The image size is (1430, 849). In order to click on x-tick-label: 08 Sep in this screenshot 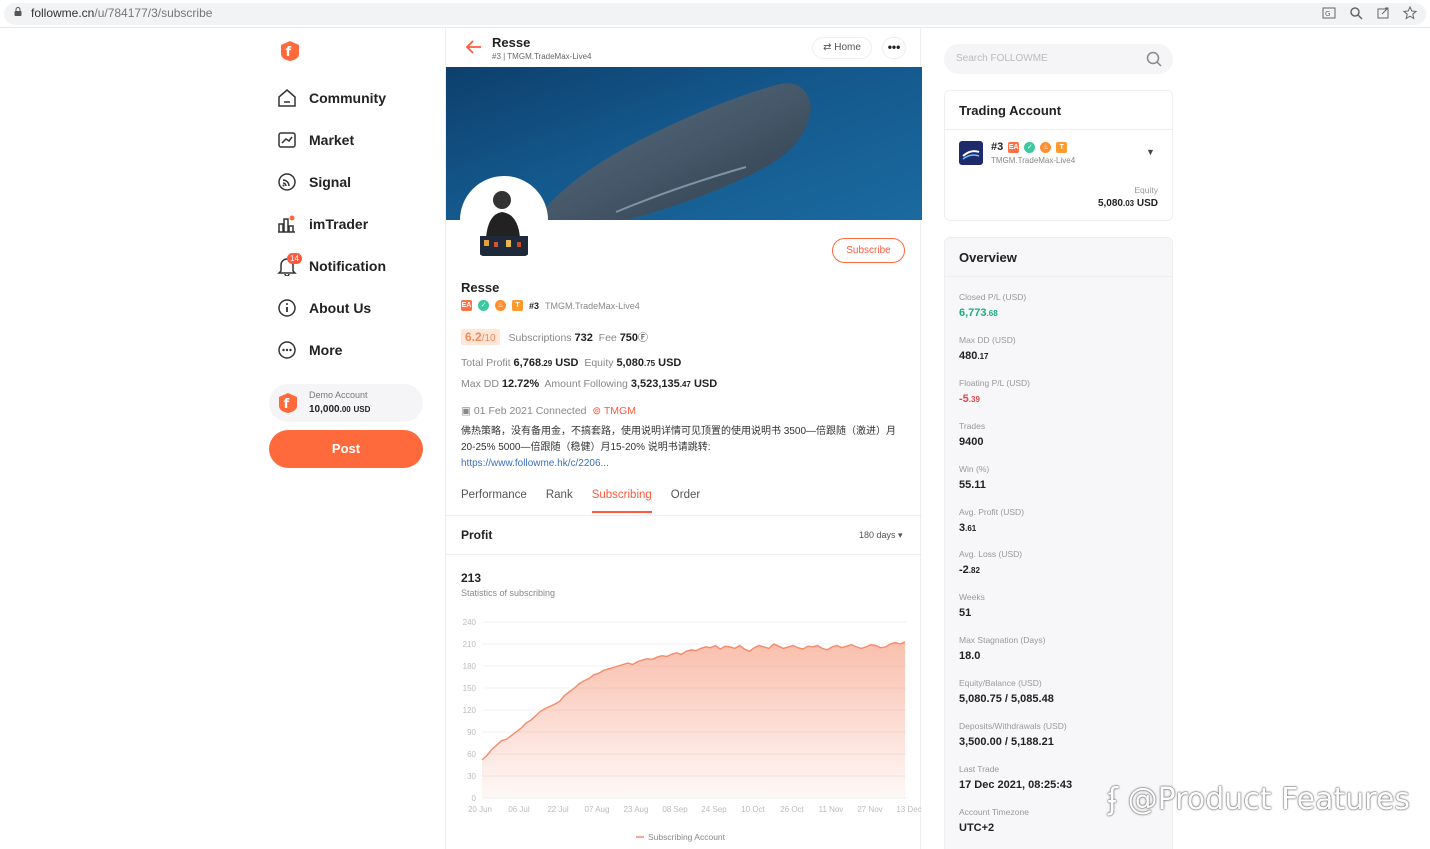, I will do `click(675, 809)`.